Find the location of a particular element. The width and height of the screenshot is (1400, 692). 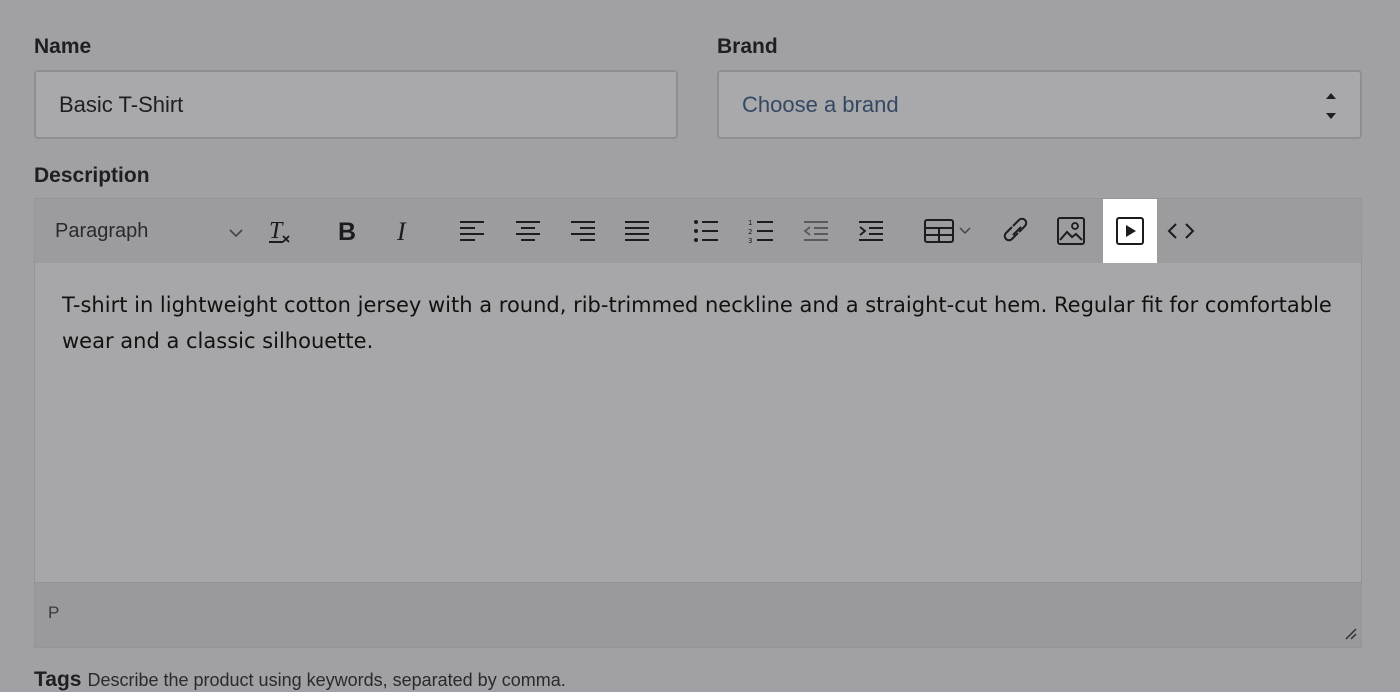

table-icon is located at coordinates (948, 231).